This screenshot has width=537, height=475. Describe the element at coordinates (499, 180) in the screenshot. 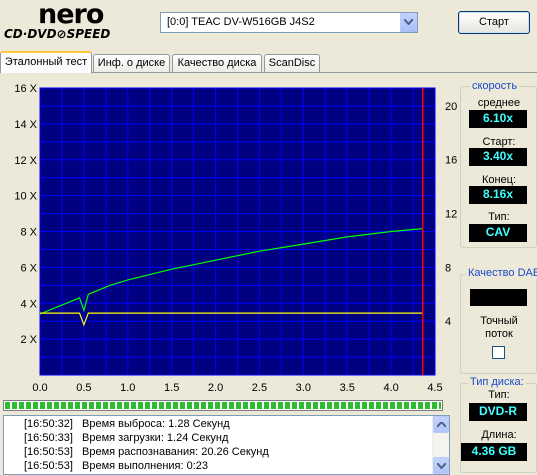

I see `end-speed-label: Конец:` at that location.